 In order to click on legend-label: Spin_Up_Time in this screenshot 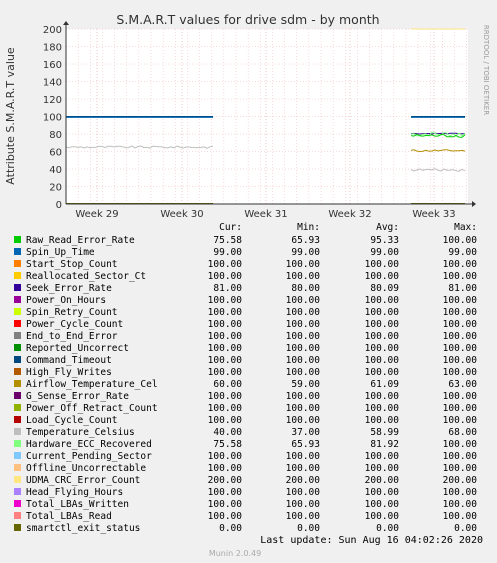, I will do `click(60, 252)`.